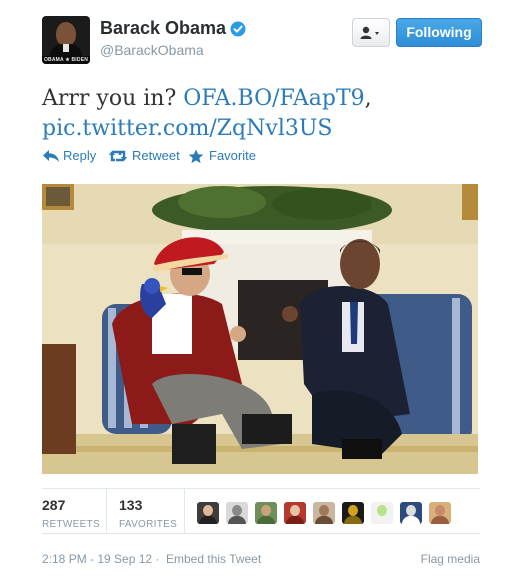 The width and height of the screenshot is (520, 588). I want to click on tweet-stats: 287 RETWEETS 133 FAVORITES, so click(261, 511).